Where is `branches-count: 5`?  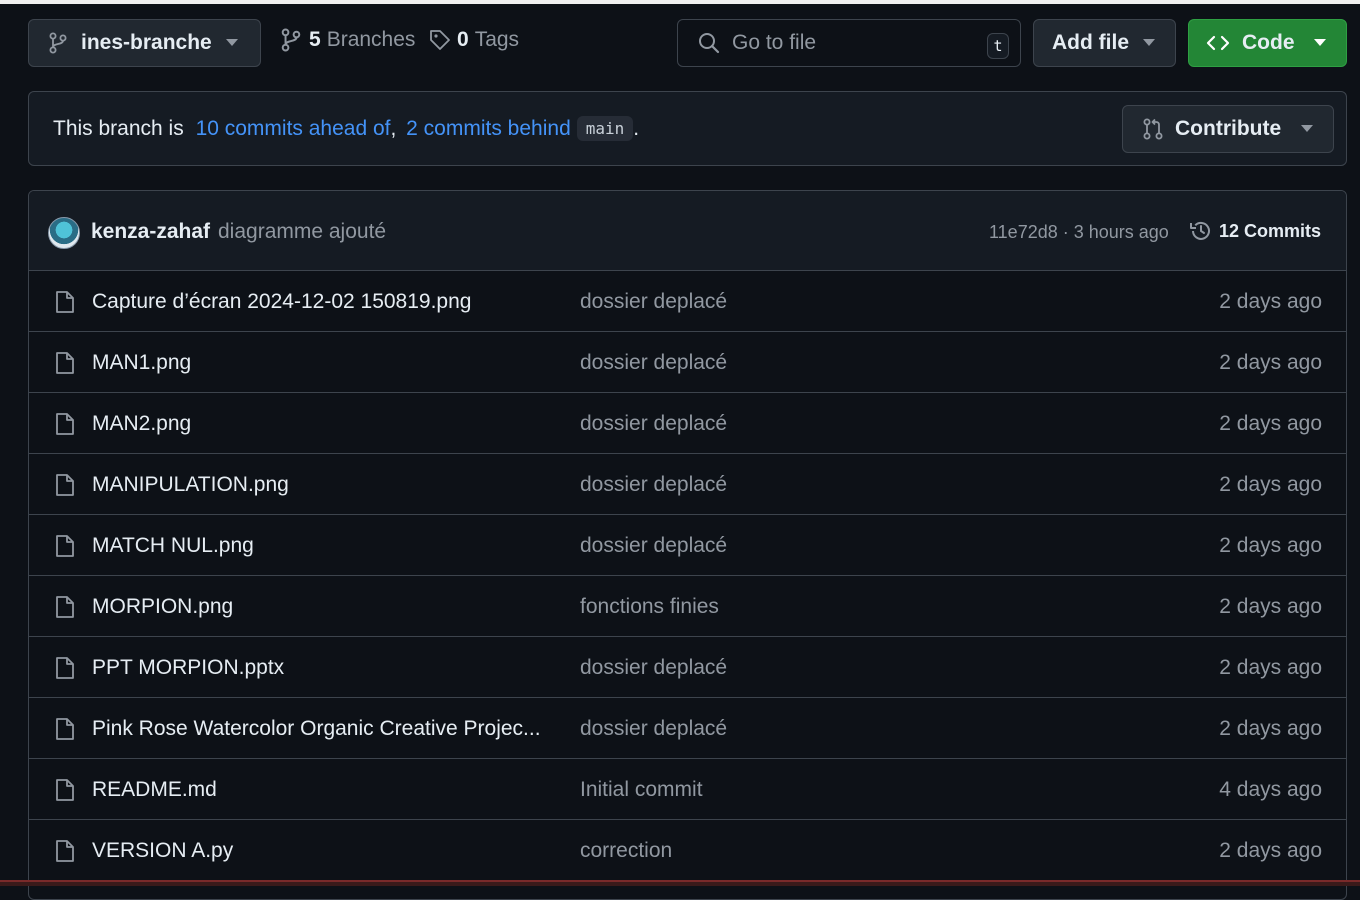
branches-count: 5 is located at coordinates (315, 39).